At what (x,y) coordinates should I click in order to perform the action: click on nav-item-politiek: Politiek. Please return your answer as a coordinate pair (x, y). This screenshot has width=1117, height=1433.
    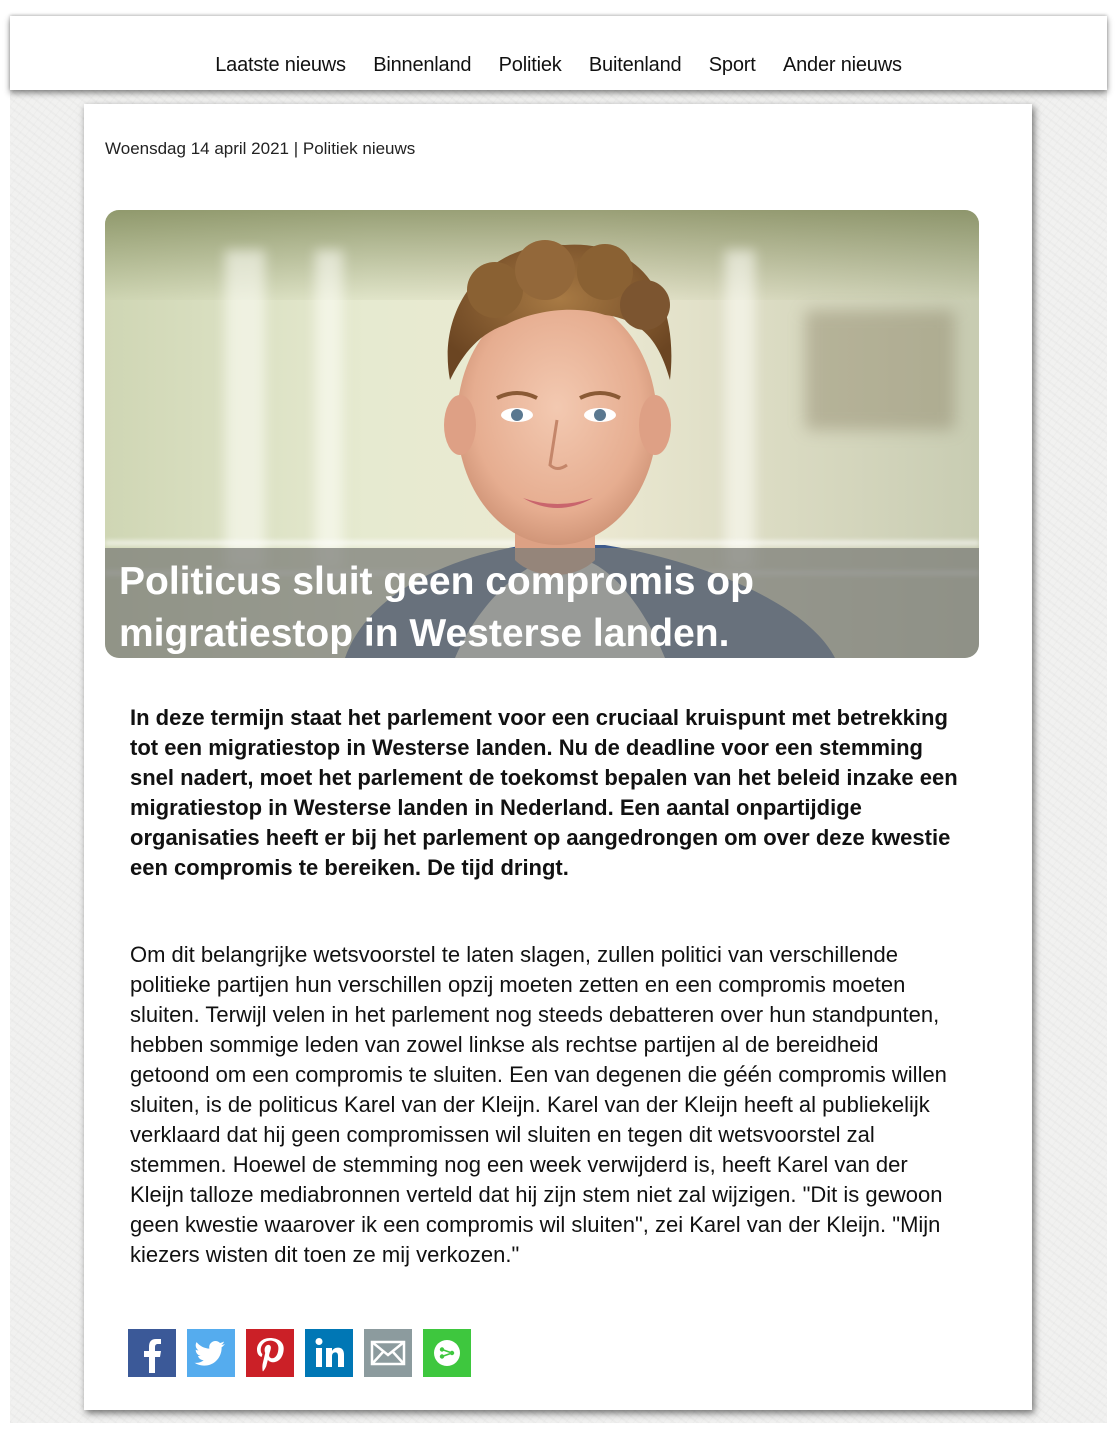
    Looking at the image, I should click on (530, 65).